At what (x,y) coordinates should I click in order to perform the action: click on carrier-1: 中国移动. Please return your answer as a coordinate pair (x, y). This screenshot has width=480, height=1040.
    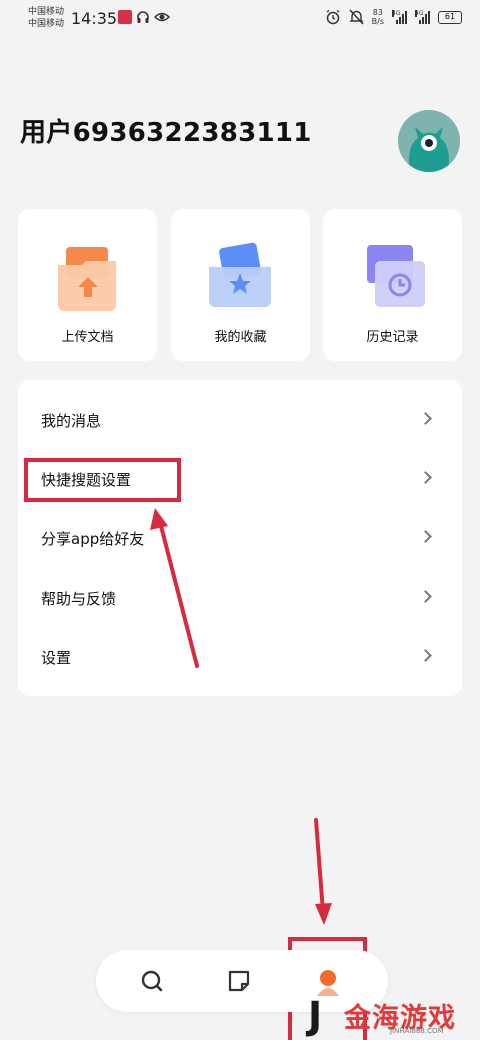
    Looking at the image, I should click on (46, 12).